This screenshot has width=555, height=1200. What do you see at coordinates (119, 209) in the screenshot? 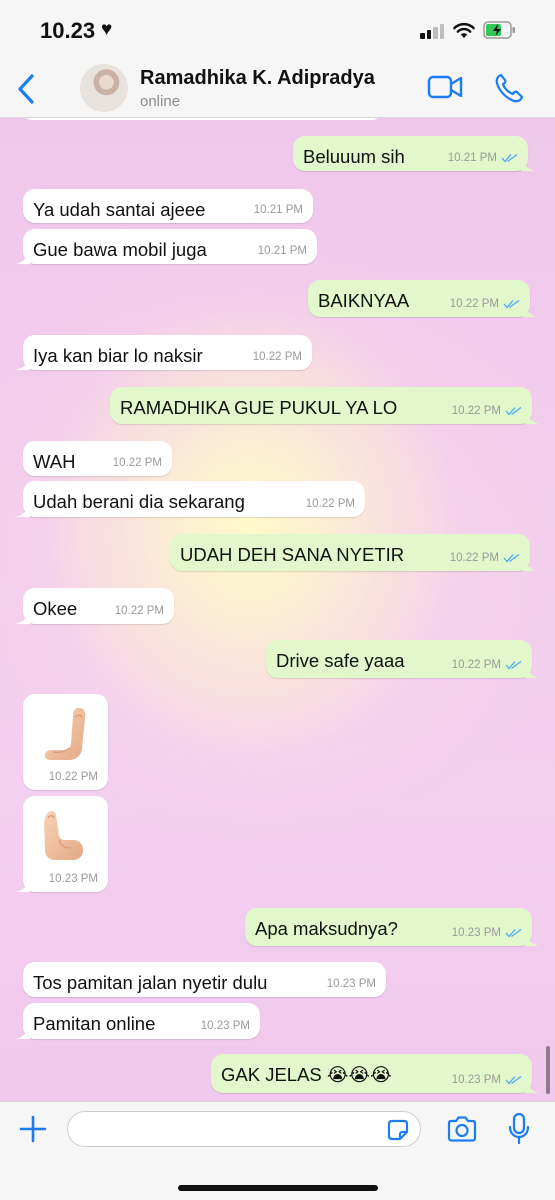
I see `message-text: Ya udah santai ajeee` at bounding box center [119, 209].